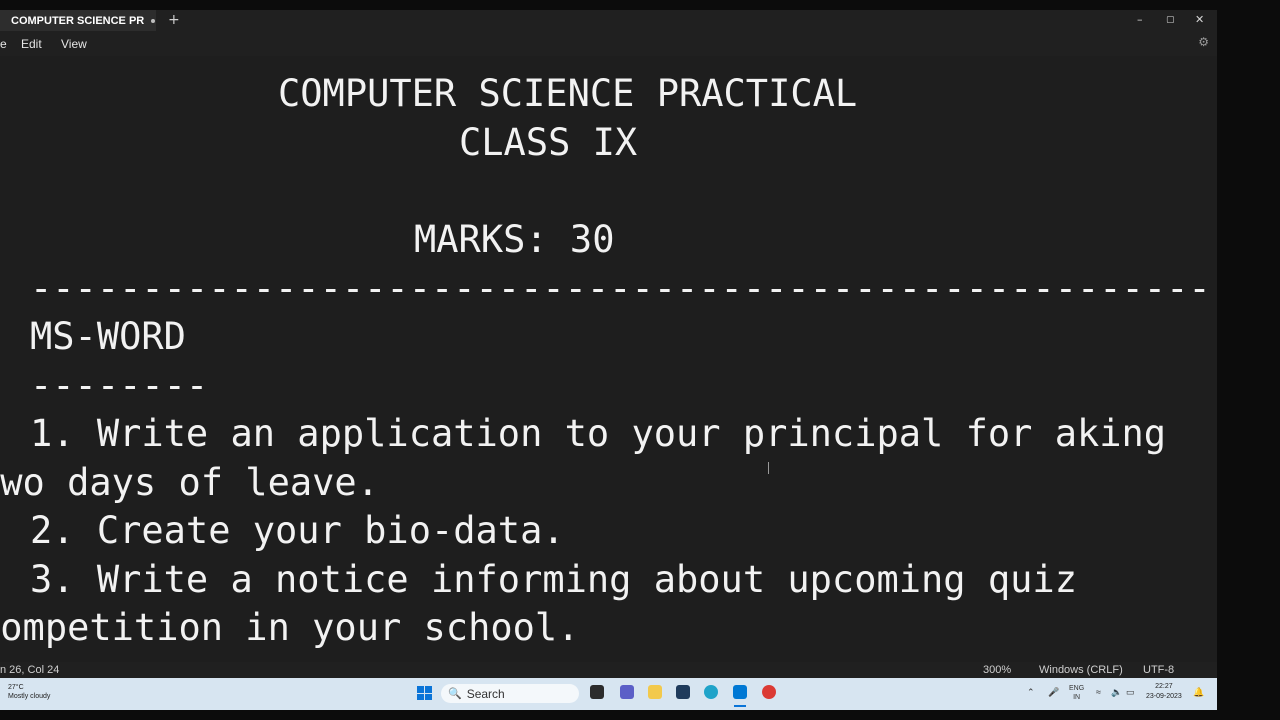  What do you see at coordinates (510, 693) in the screenshot?
I see `taskbar-search: 🔍 Search` at bounding box center [510, 693].